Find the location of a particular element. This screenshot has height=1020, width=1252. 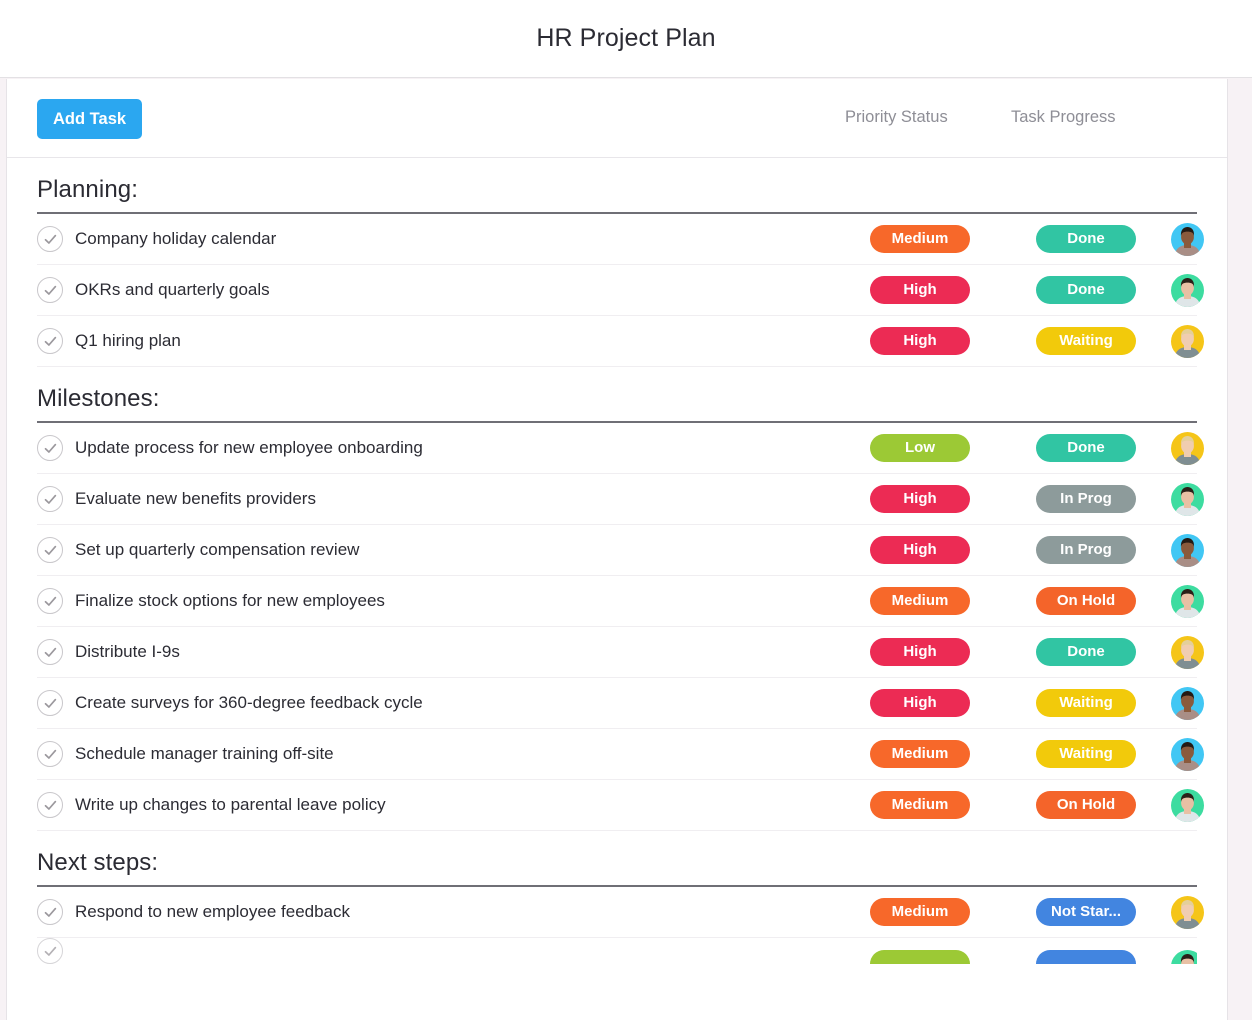

title-bar: HR Project Plan is located at coordinates (626, 39).